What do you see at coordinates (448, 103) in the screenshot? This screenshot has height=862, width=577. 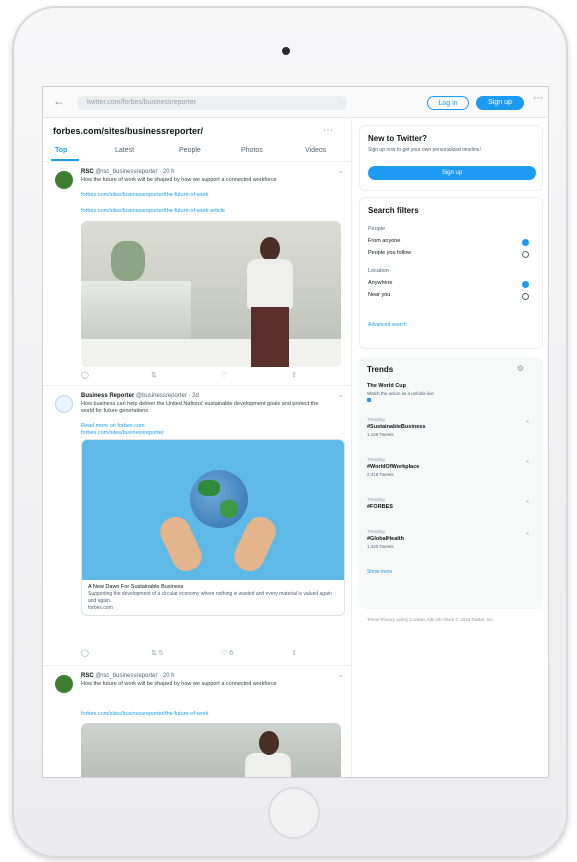 I see `login-button: Log in` at bounding box center [448, 103].